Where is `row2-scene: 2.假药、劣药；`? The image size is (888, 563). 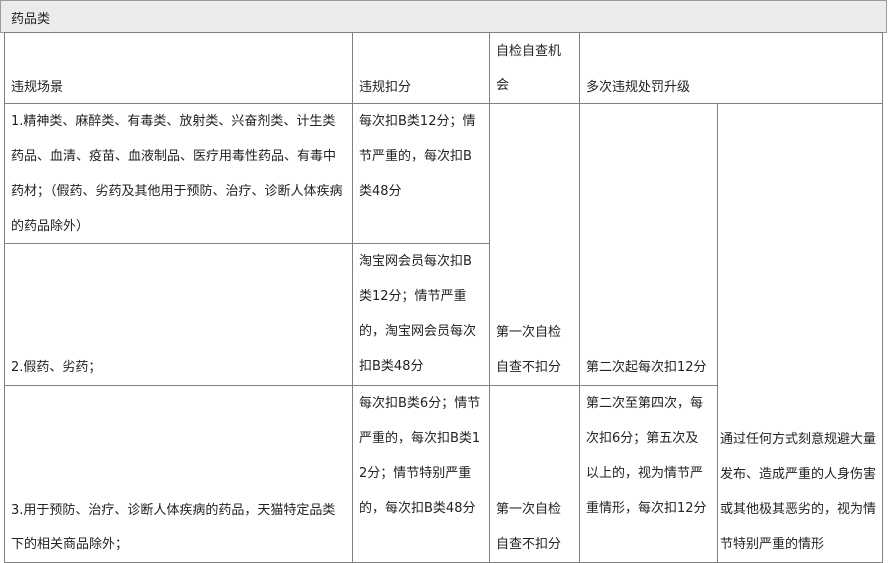 row2-scene: 2.假药、劣药； is located at coordinates (178, 314).